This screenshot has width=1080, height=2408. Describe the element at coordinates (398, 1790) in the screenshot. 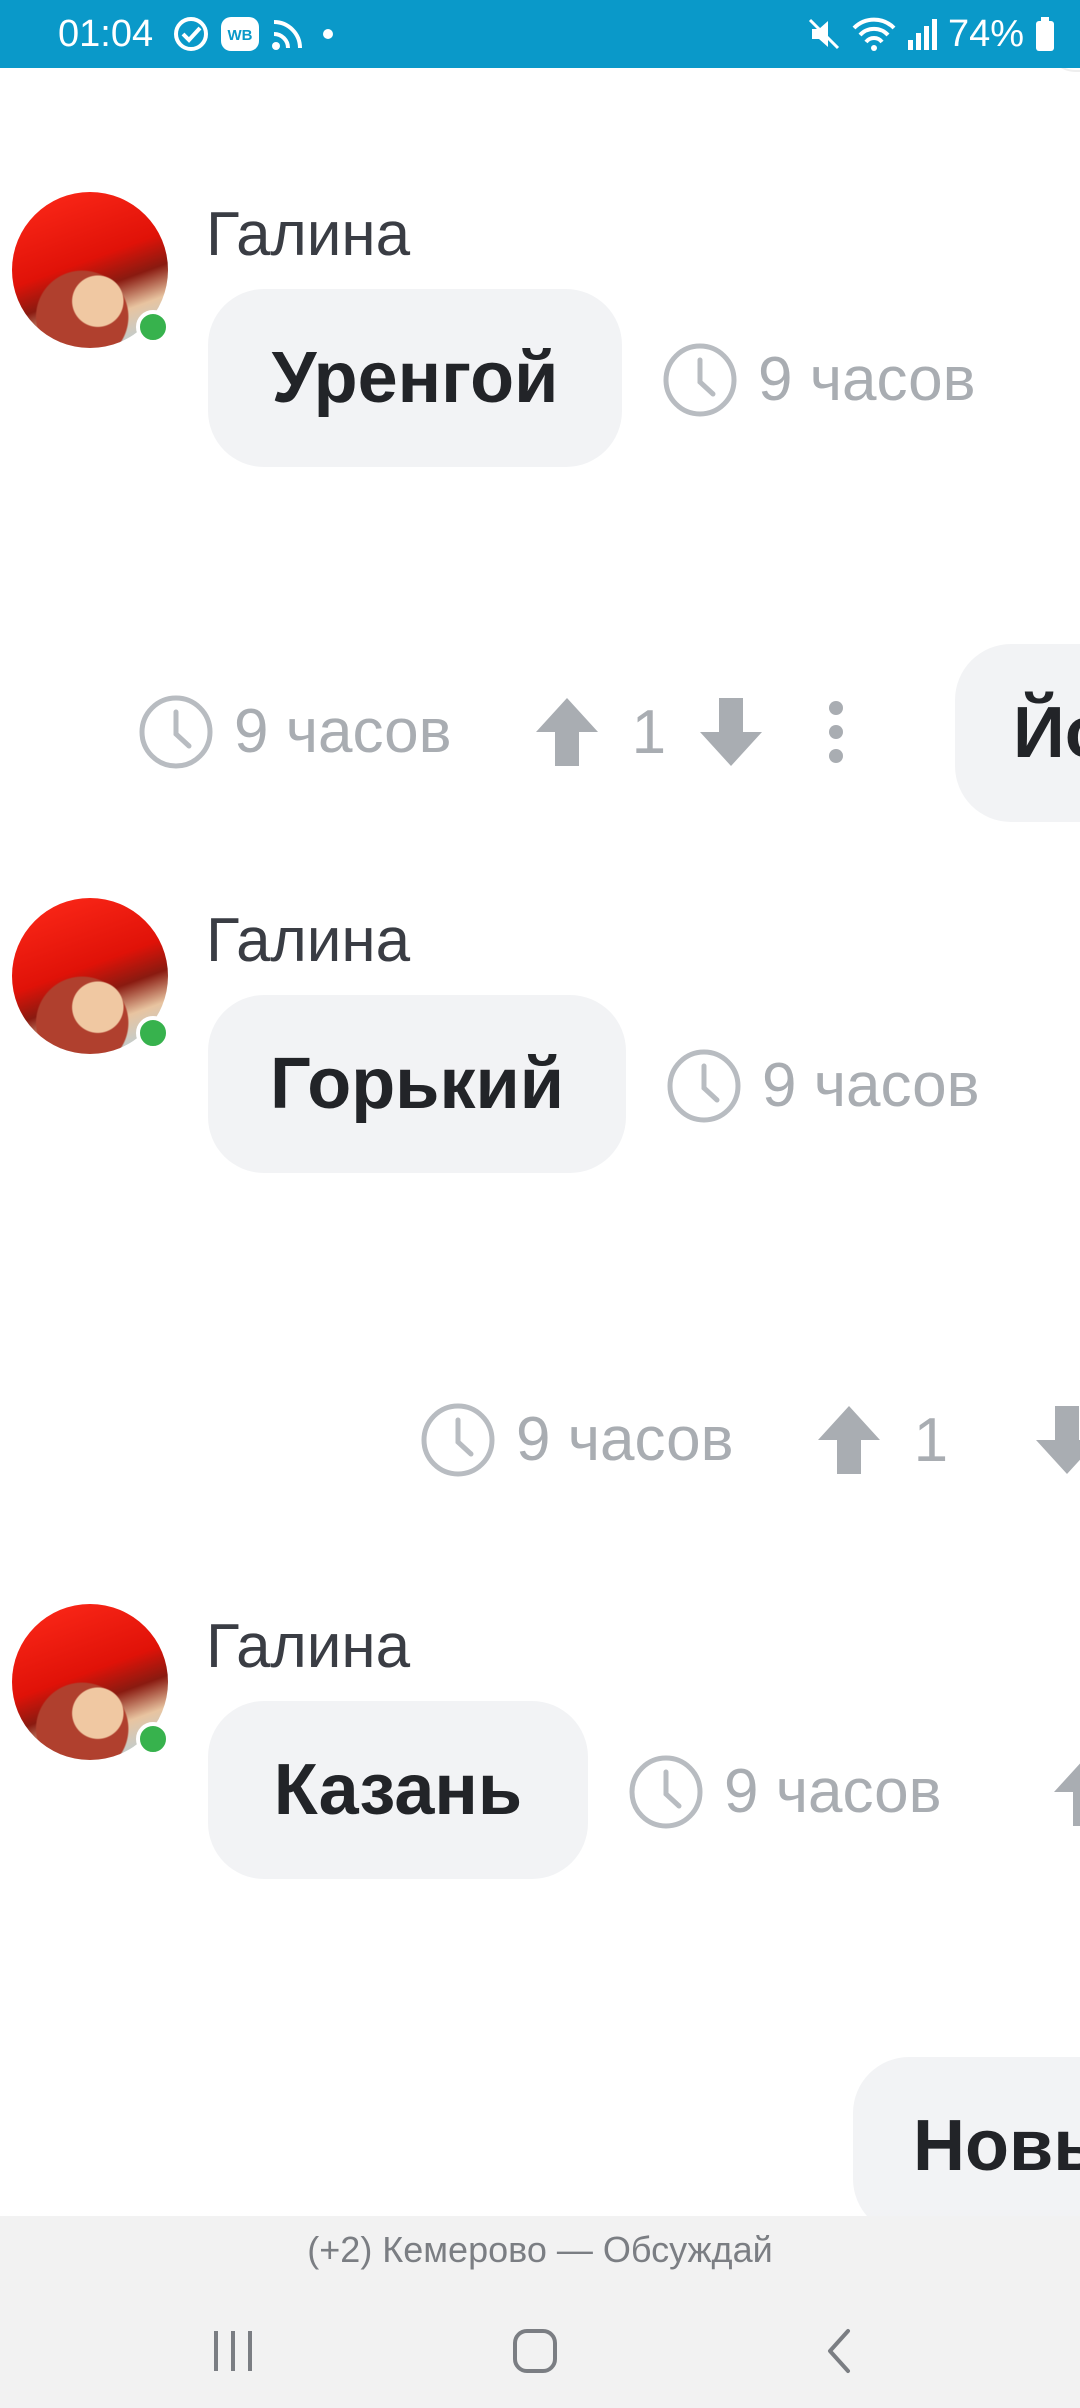

I see `message-bubble: Казань` at that location.